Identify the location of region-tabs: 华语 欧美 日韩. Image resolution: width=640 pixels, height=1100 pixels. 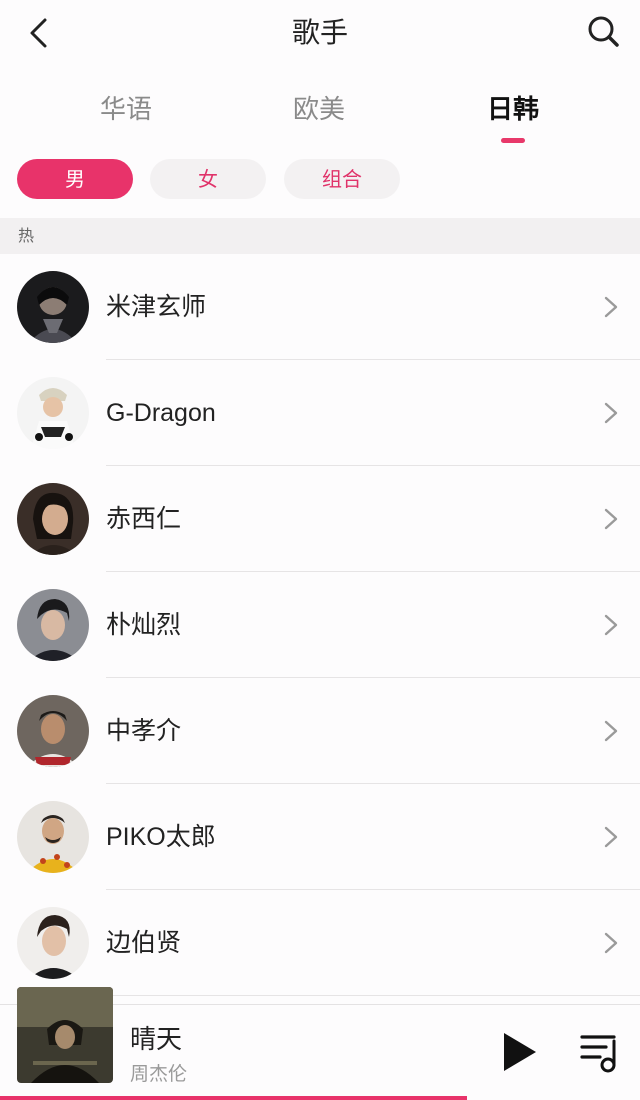
(320, 113).